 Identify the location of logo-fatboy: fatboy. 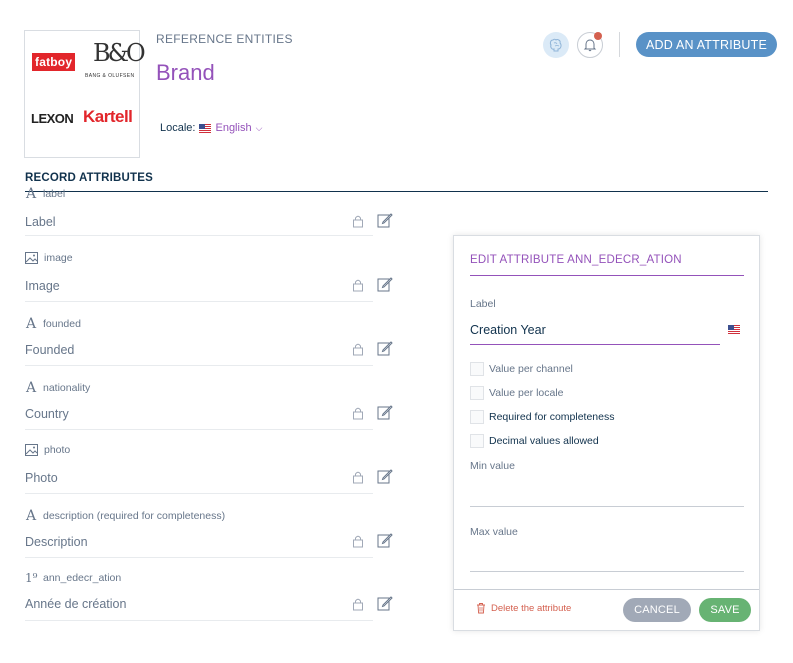
(54, 62).